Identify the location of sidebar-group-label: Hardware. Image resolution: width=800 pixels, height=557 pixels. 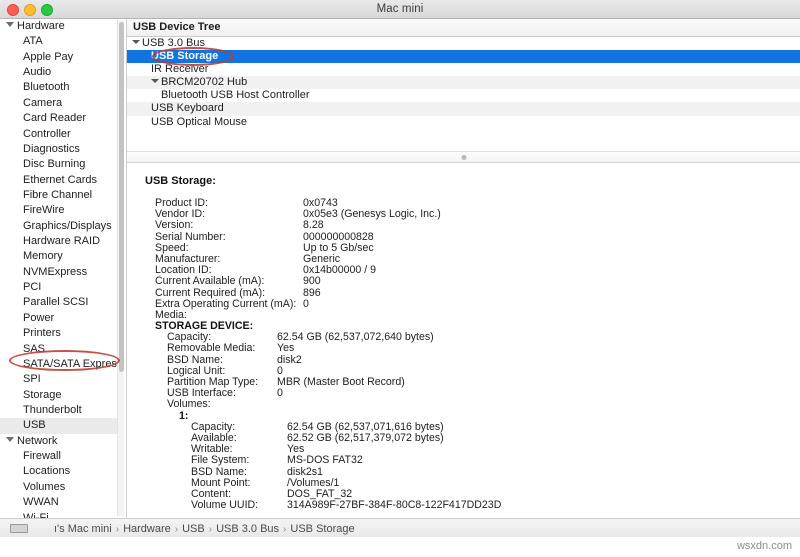
(41, 26).